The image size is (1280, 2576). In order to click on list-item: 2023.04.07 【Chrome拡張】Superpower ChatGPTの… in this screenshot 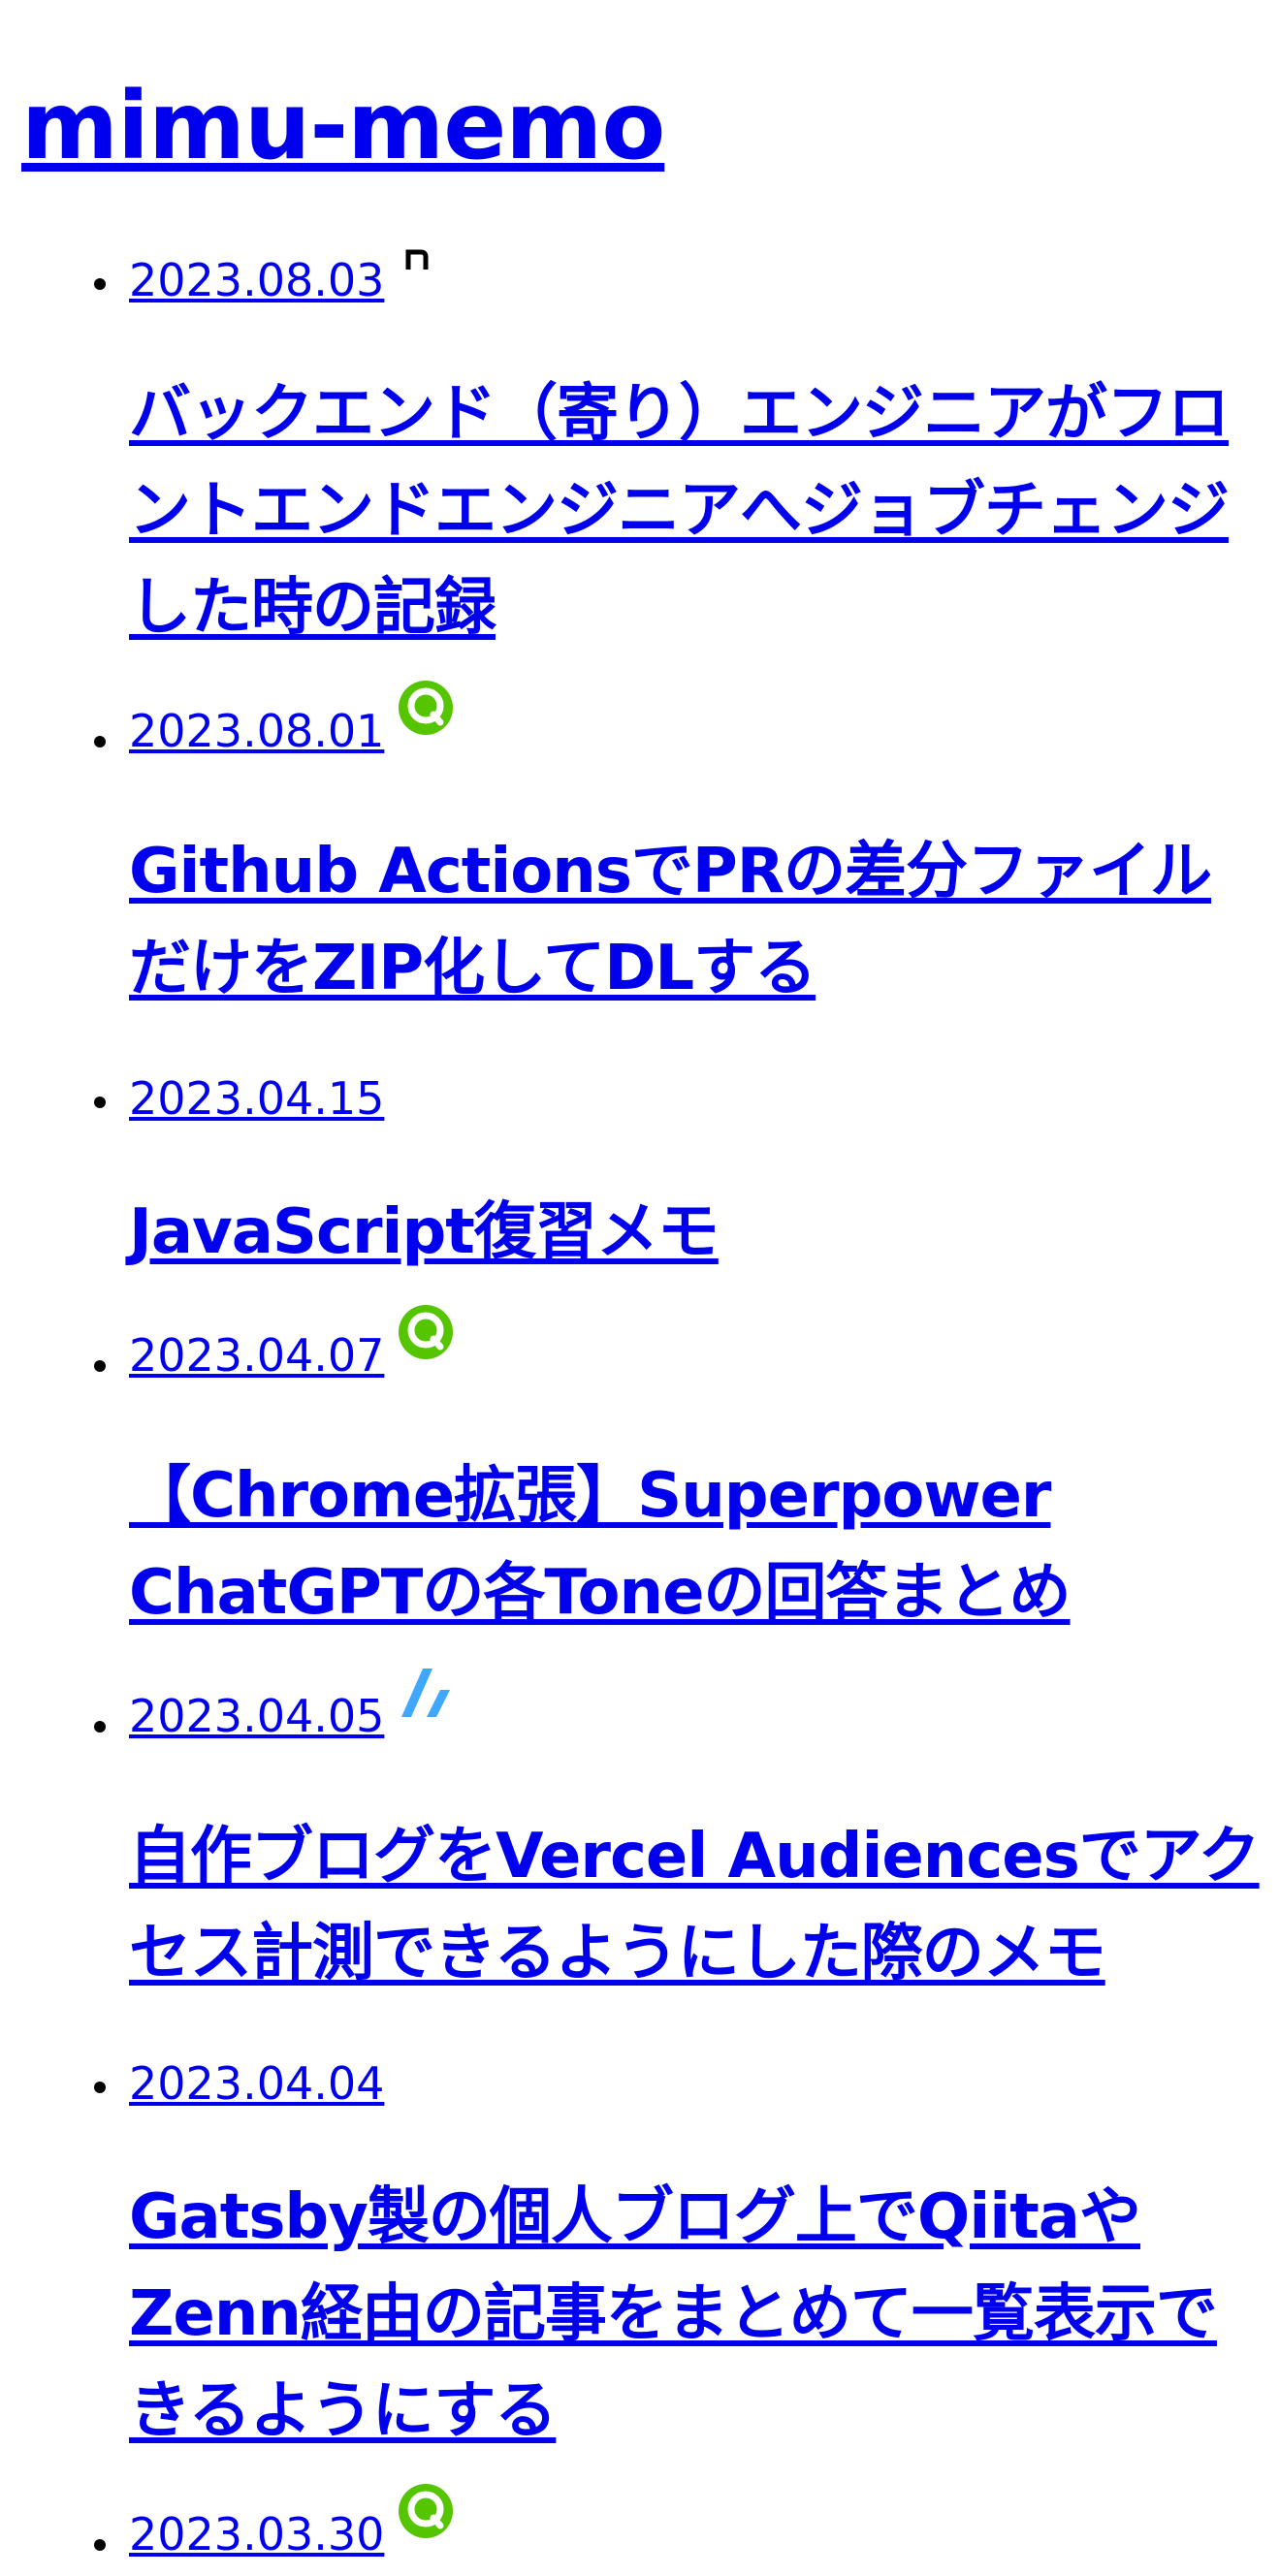, I will do `click(640, 1493)`.